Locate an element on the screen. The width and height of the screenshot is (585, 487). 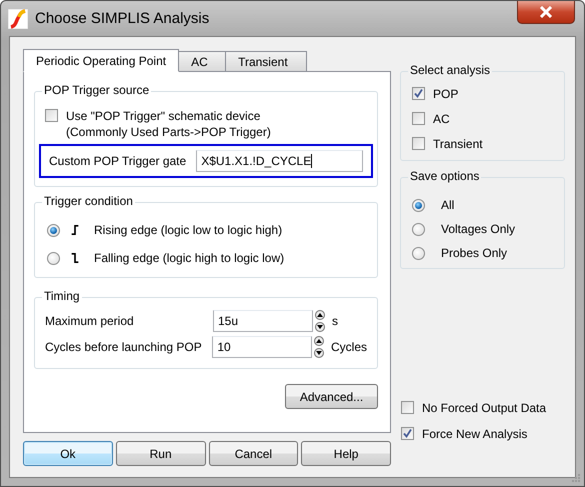
checkbox-label: Force New Analysis is located at coordinates (475, 434).